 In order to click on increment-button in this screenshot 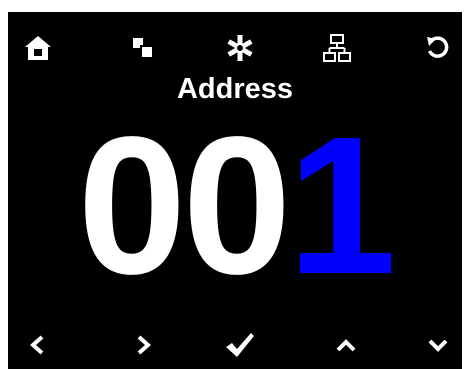, I will do `click(346, 345)`.